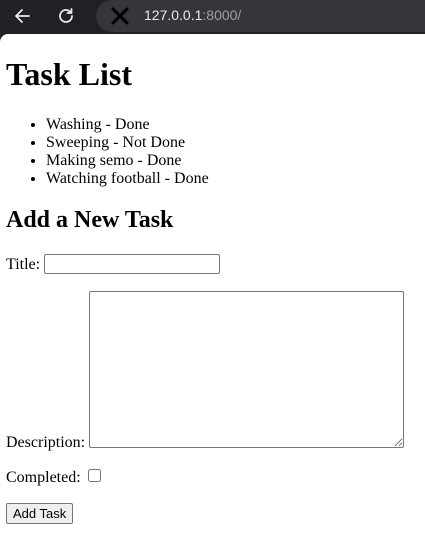 The width and height of the screenshot is (425, 535). What do you see at coordinates (46, 442) in the screenshot?
I see `description-label: Description:` at bounding box center [46, 442].